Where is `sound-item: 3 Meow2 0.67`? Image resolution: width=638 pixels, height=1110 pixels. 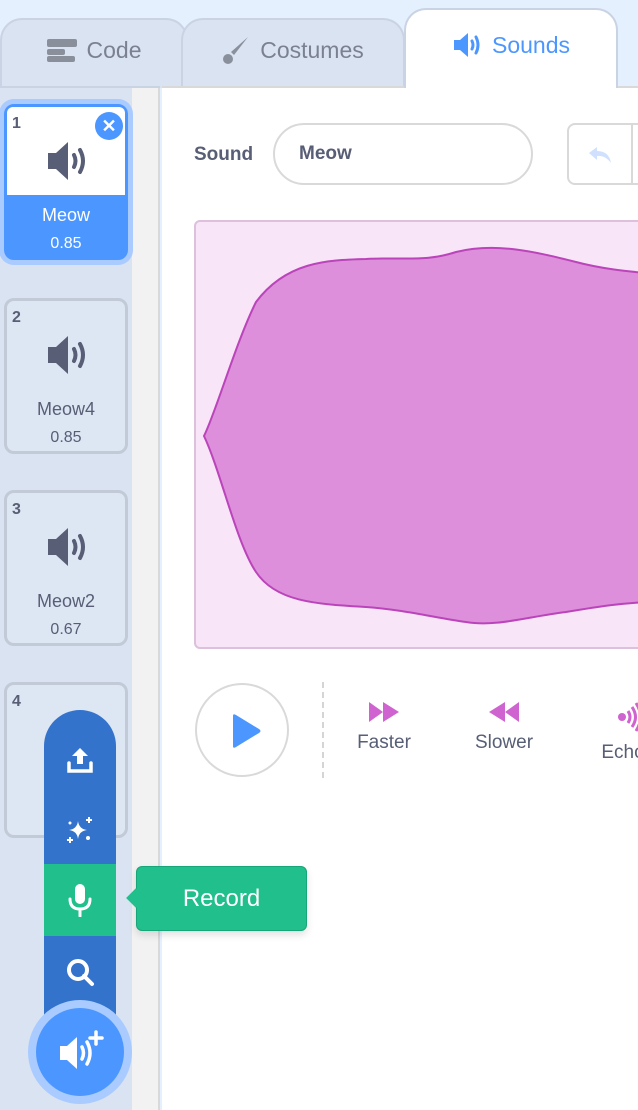 sound-item: 3 Meow2 0.67 is located at coordinates (66, 568).